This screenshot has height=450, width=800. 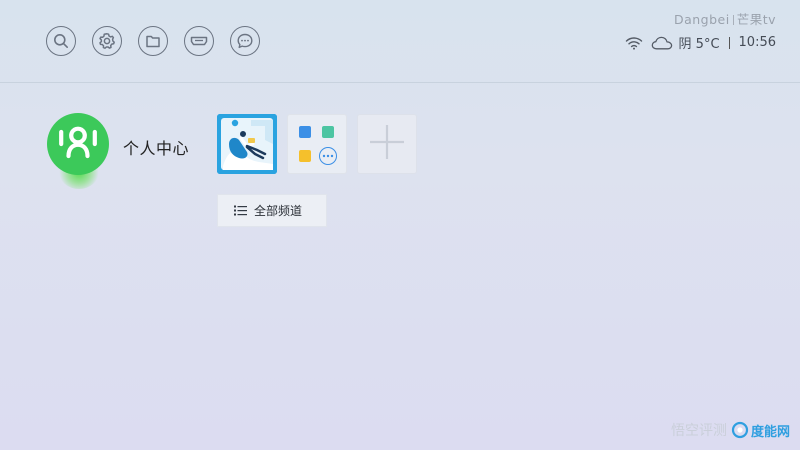 I want to click on add-app-tile, so click(x=387, y=144).